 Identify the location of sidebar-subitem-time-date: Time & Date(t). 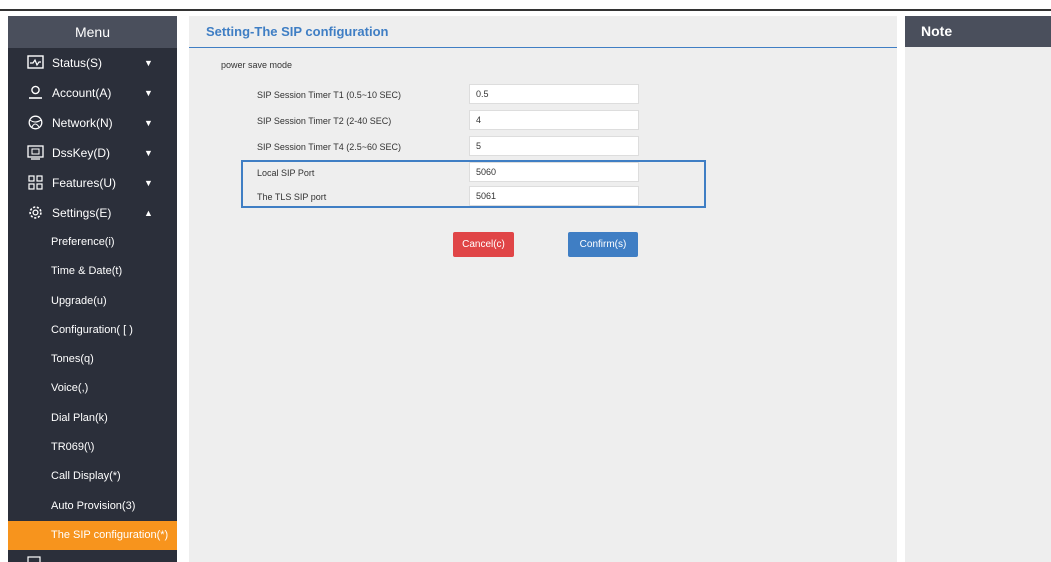
(92, 271).